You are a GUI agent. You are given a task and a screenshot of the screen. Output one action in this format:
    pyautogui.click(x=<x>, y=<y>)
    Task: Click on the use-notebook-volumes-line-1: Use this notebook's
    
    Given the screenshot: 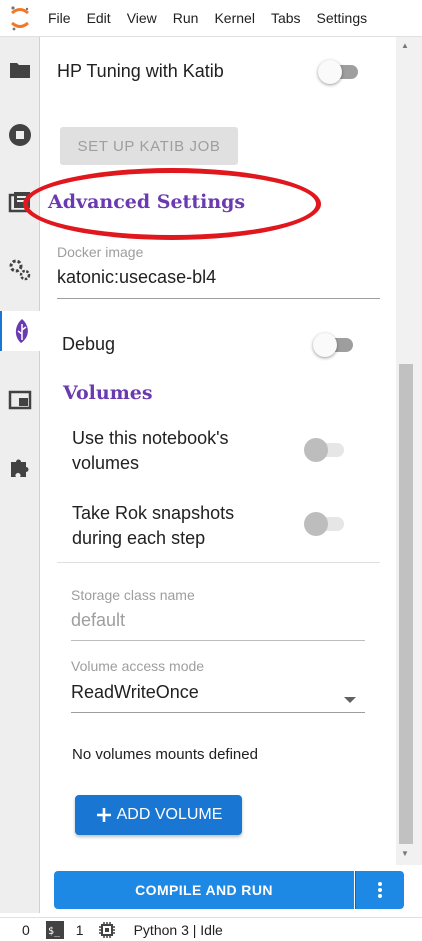 What is the action you would take?
    pyautogui.click(x=150, y=438)
    